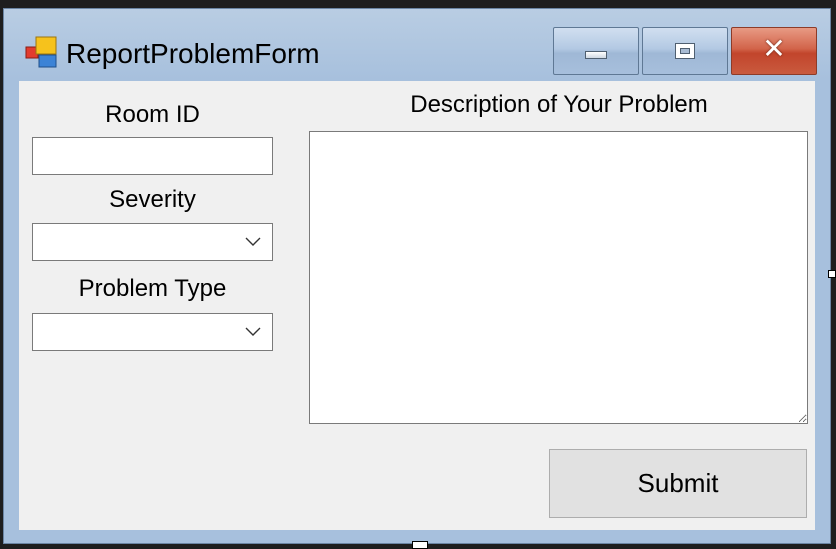  Describe the element at coordinates (420, 545) in the screenshot. I see `resize-handle-bottom` at that location.